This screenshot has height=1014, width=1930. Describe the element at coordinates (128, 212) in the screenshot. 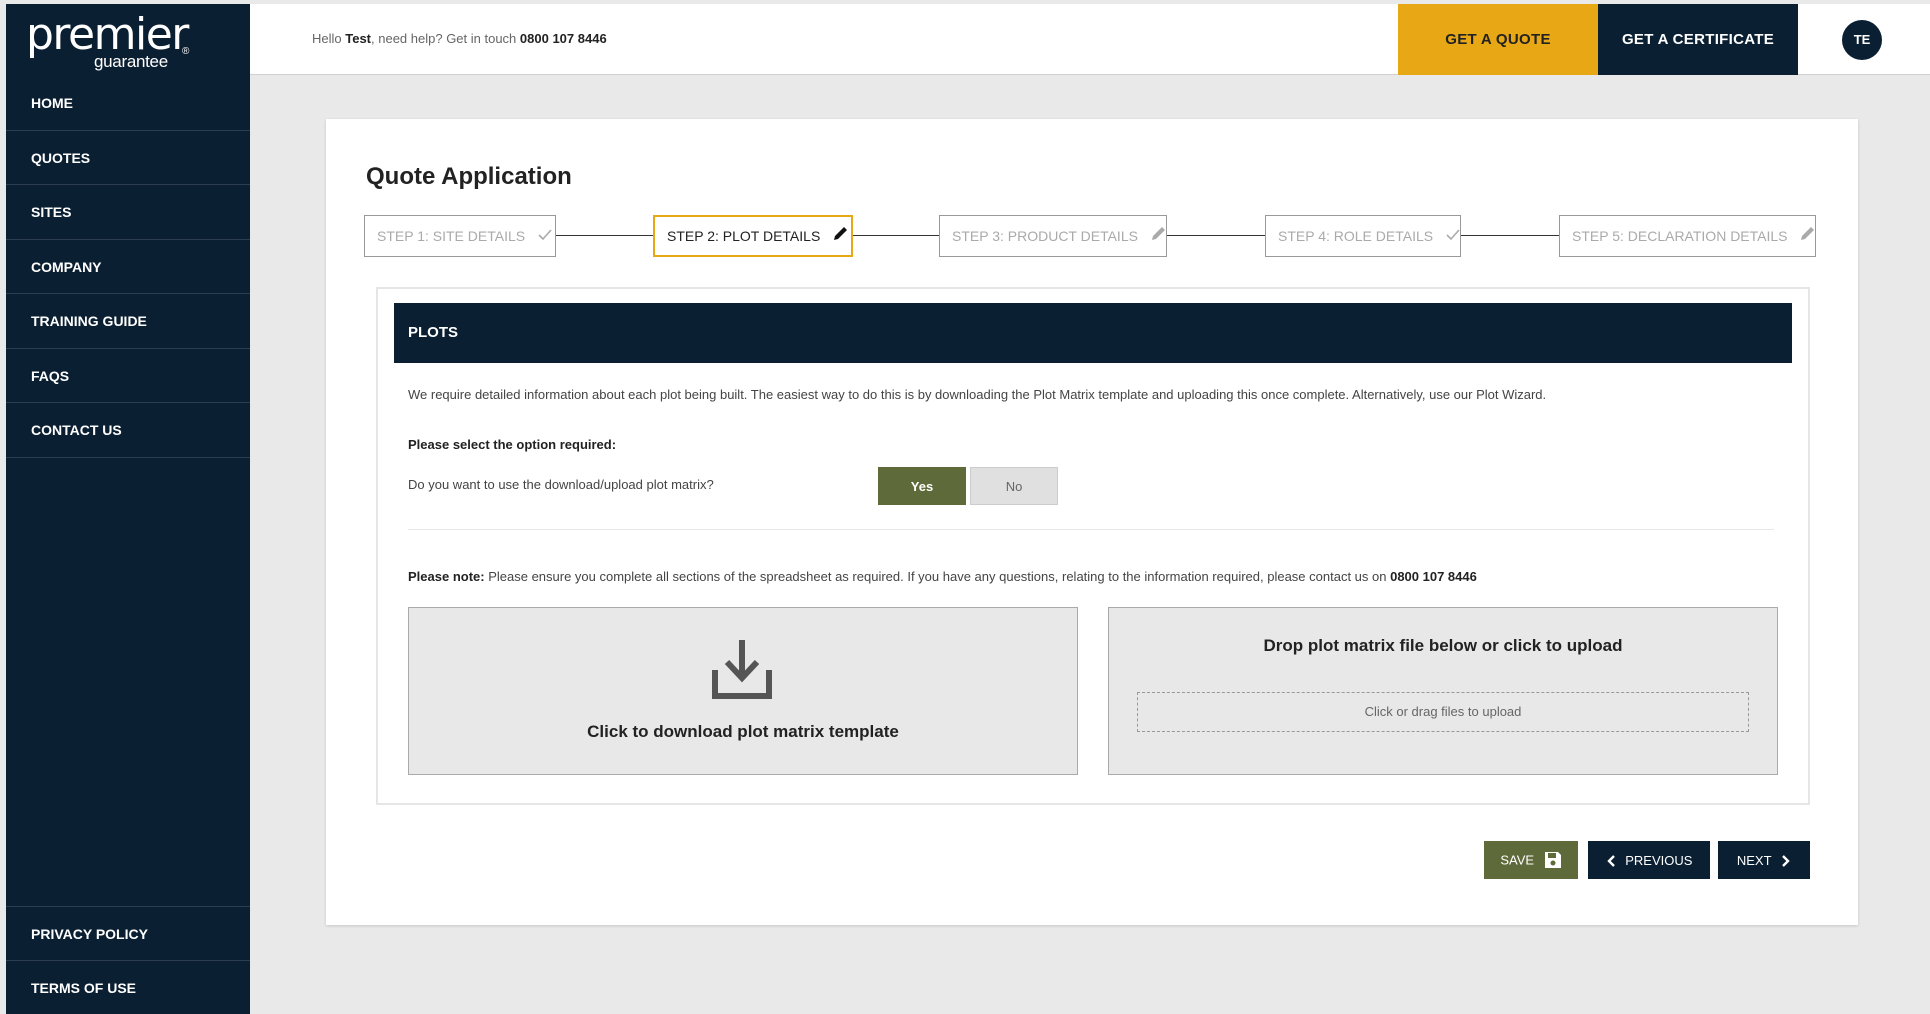

I see `sidebar-item-sites: SITES` at that location.